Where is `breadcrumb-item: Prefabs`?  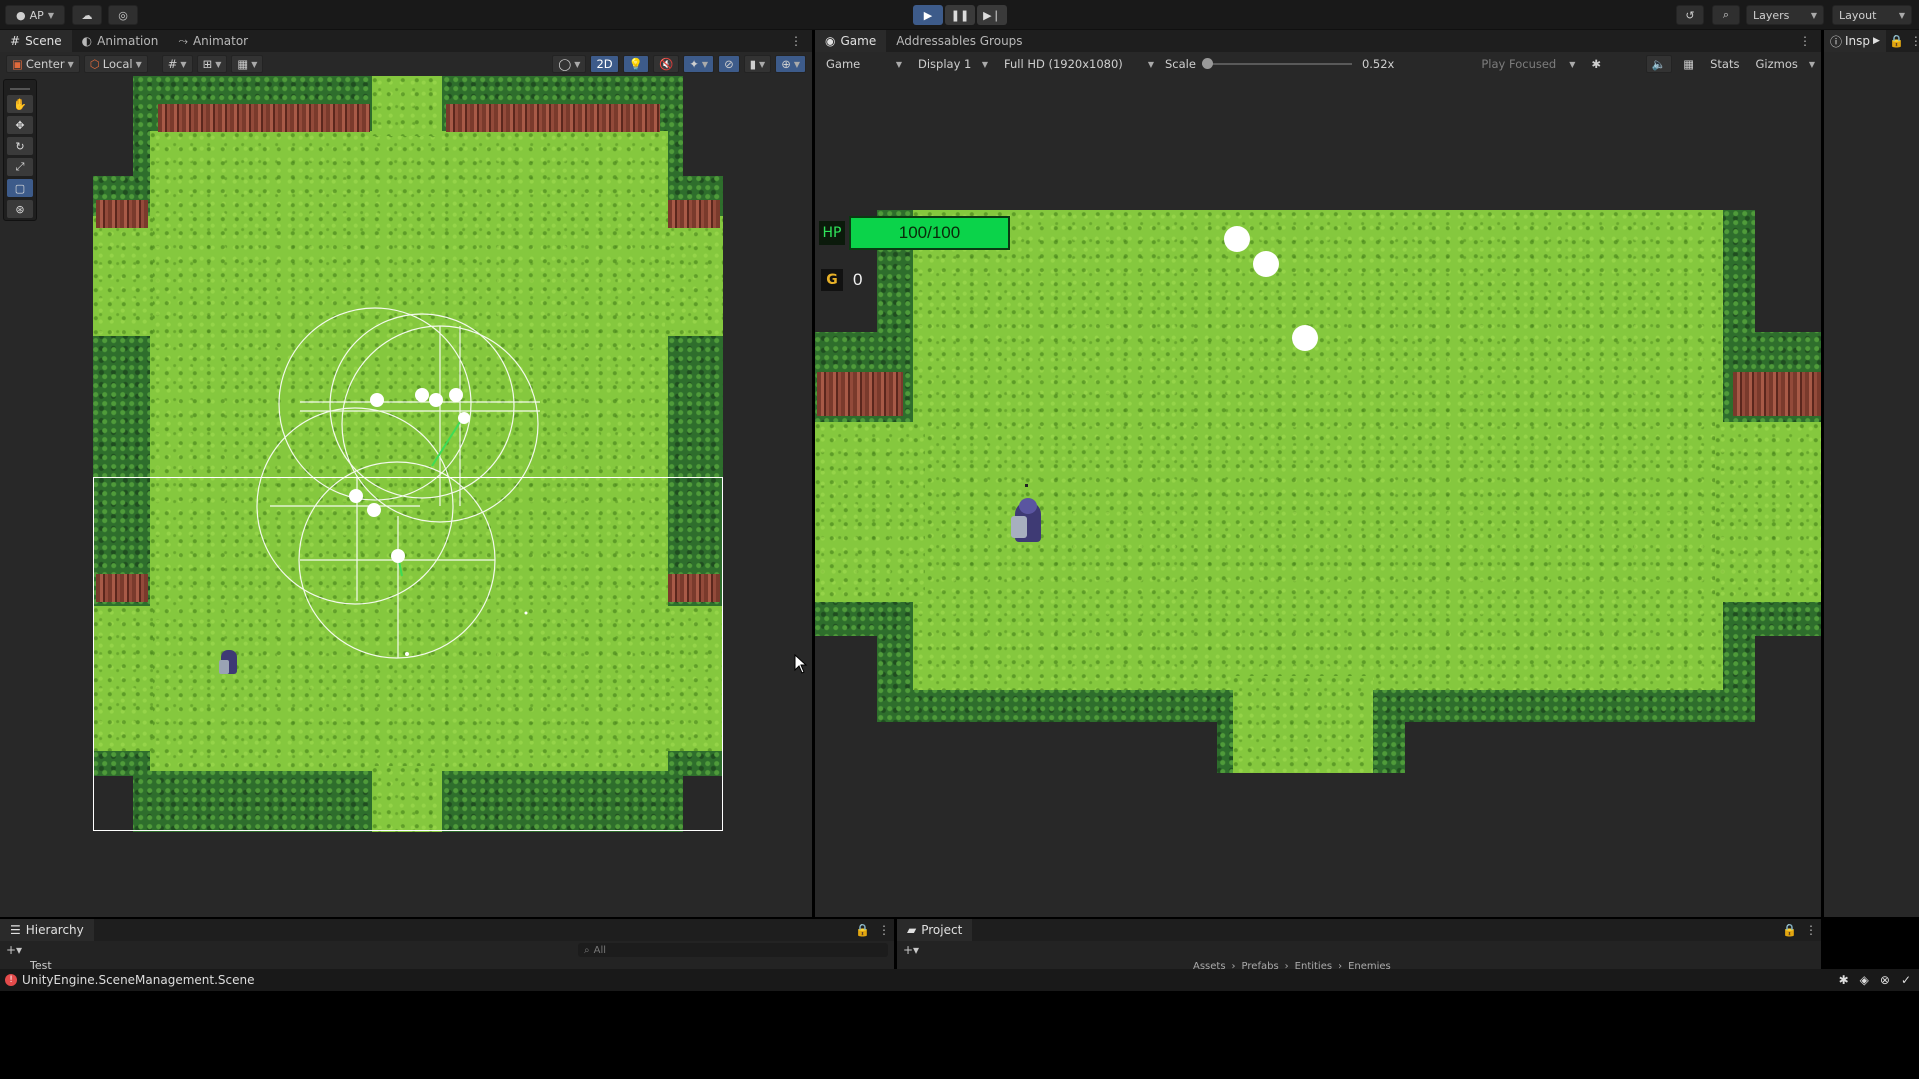
breadcrumb-item: Prefabs is located at coordinates (1260, 965).